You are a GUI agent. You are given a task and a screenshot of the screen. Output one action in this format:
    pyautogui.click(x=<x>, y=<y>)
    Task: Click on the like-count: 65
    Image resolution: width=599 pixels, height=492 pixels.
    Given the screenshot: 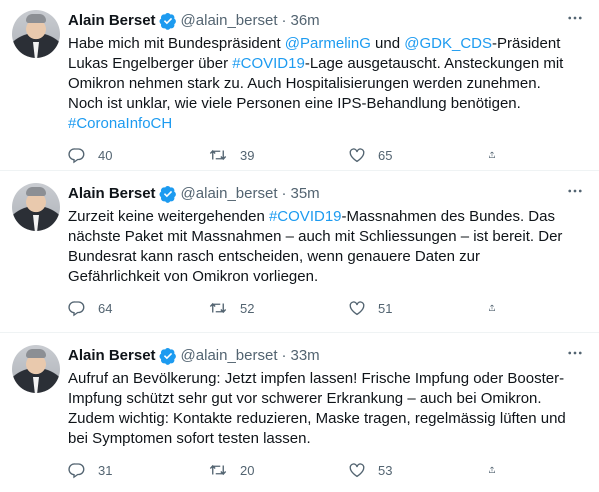 What is the action you would take?
    pyautogui.click(x=385, y=155)
    